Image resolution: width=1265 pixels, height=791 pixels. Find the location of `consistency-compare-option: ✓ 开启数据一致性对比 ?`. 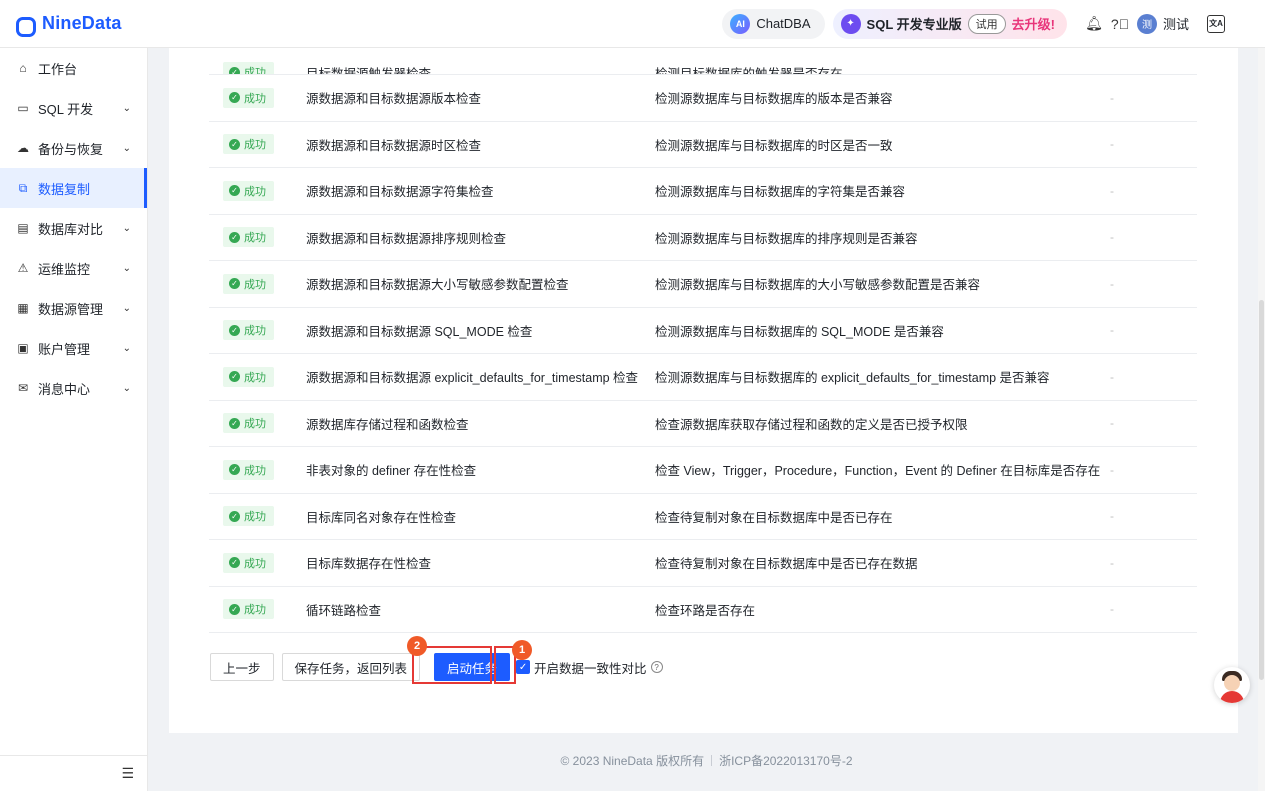

consistency-compare-option: ✓ 开启数据一致性对比 ? is located at coordinates (589, 667).